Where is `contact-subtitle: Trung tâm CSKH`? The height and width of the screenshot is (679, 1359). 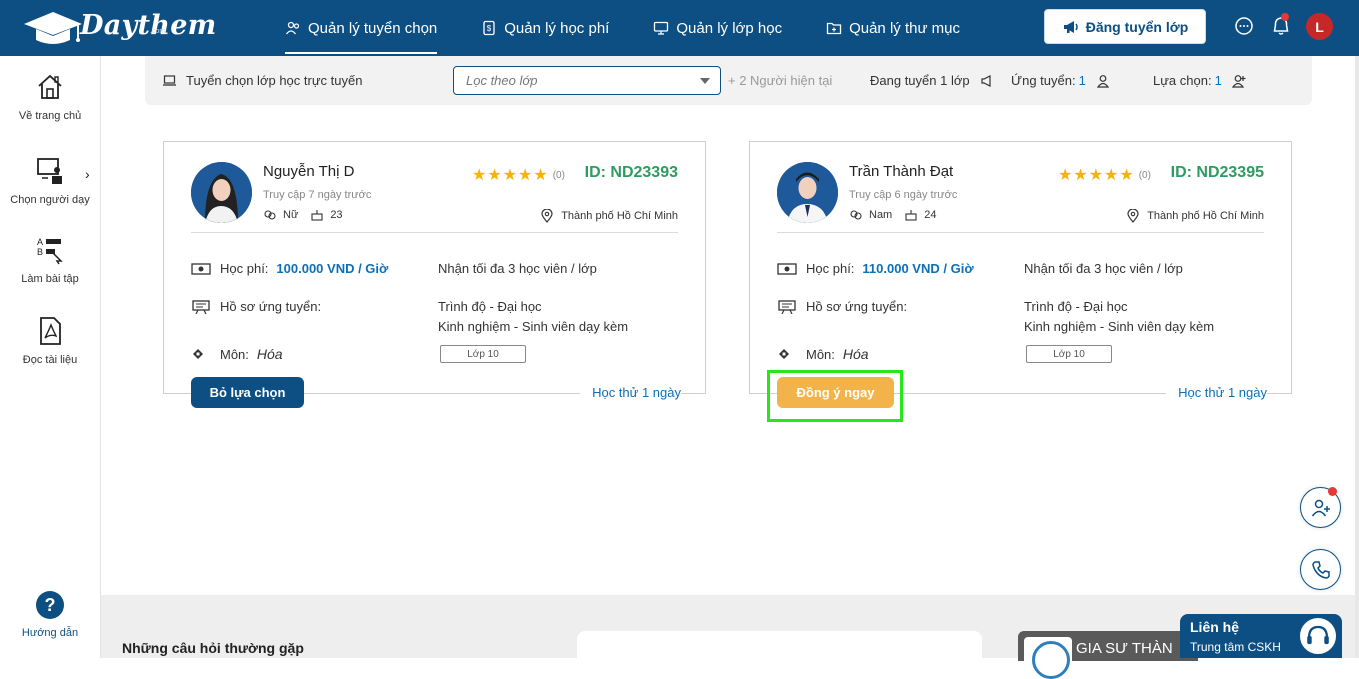
contact-subtitle: Trung tâm CSKH is located at coordinates (1235, 647).